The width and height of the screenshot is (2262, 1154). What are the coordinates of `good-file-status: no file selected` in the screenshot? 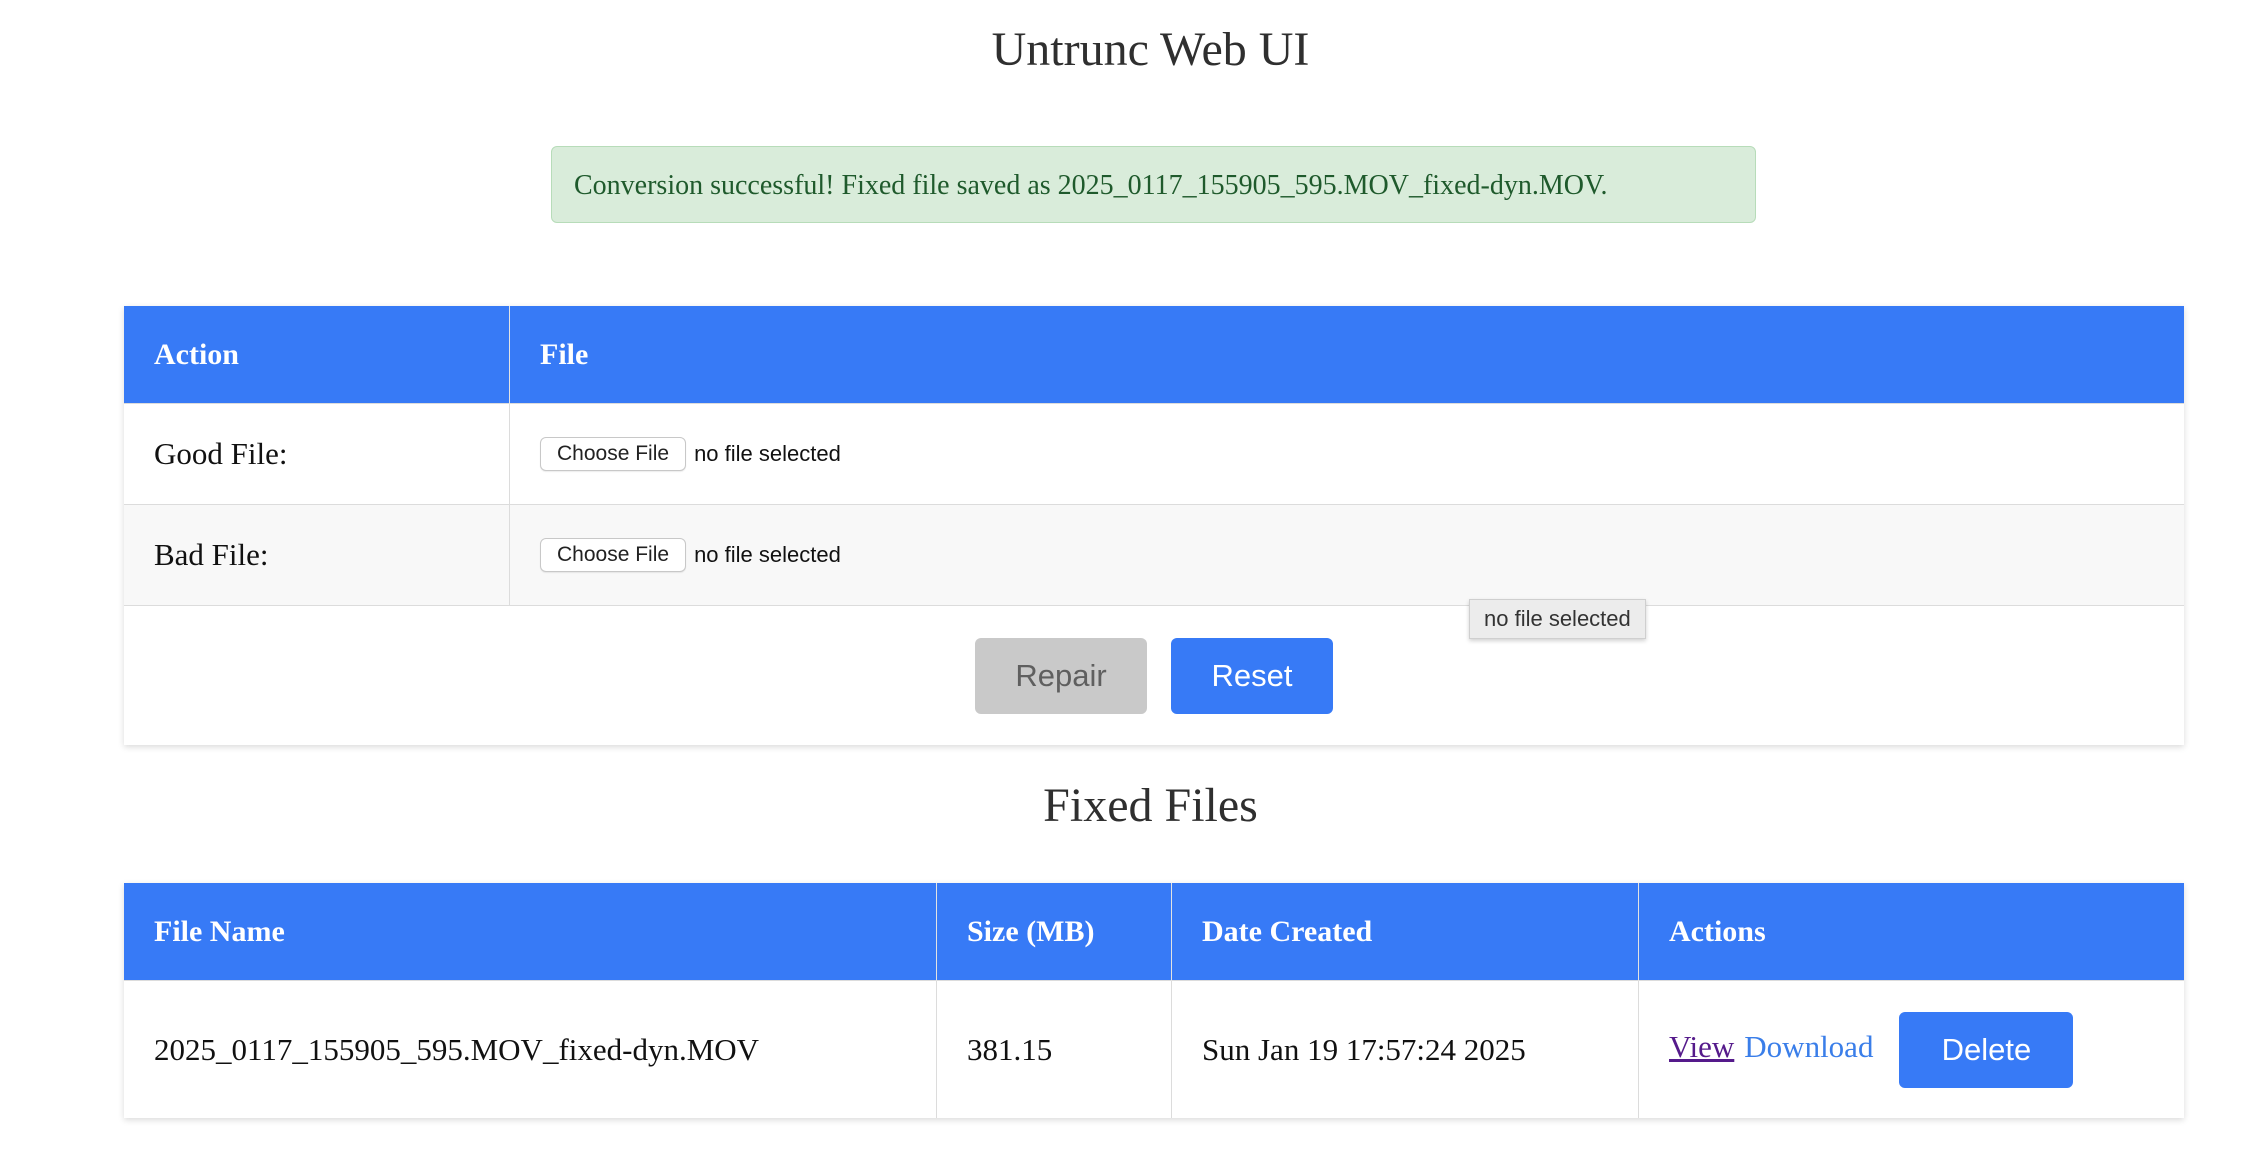 It's located at (767, 453).